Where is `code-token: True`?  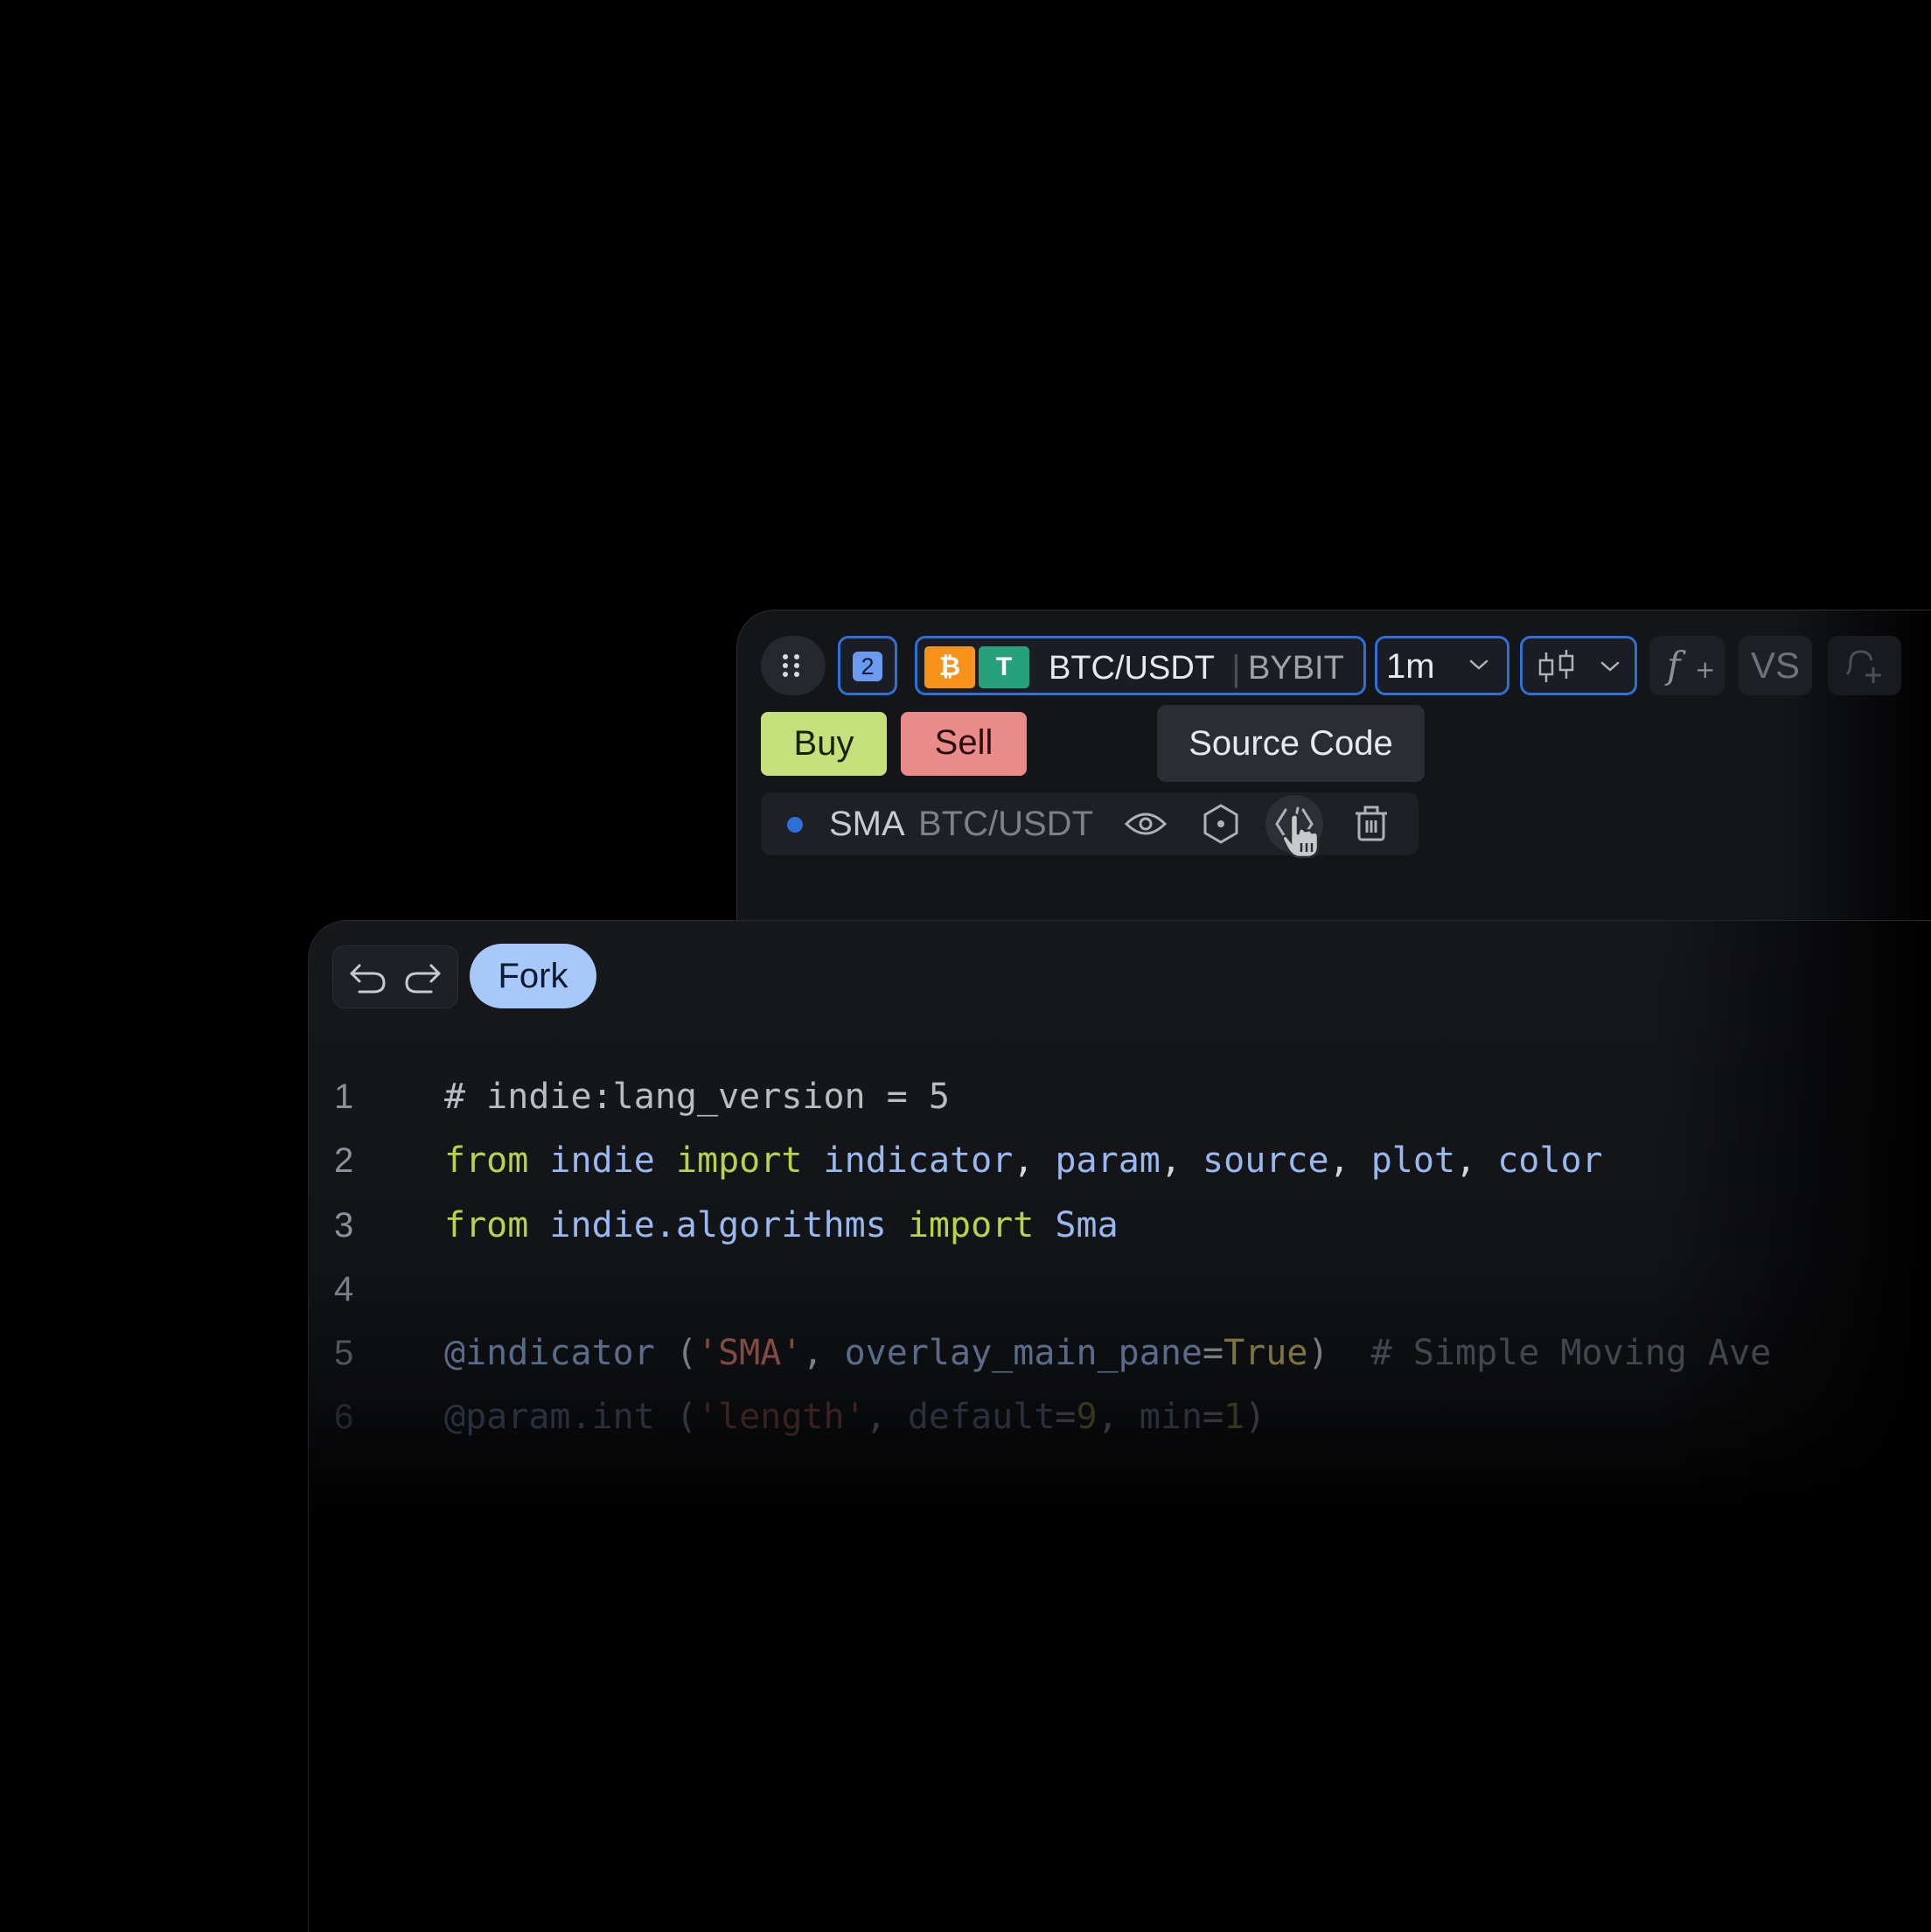
code-token: True is located at coordinates (1265, 1353).